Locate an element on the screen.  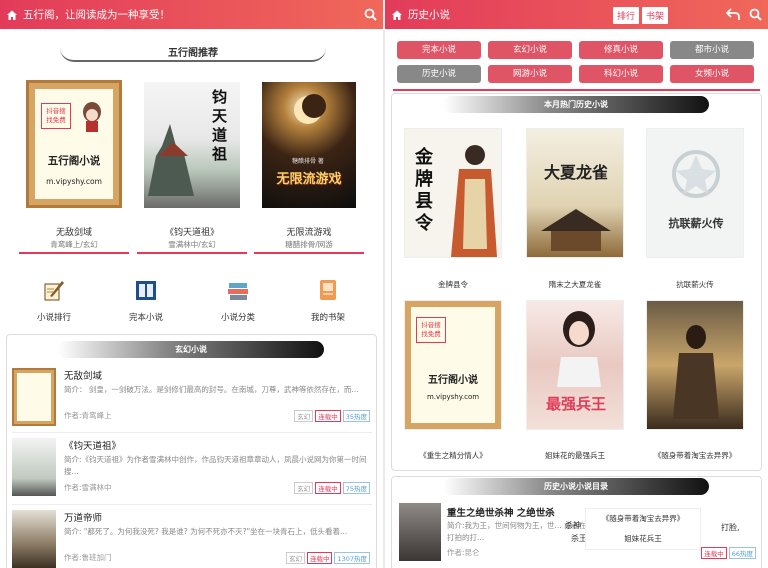
grid-cover-5: 最强兵王 is located at coordinates (575, 365).